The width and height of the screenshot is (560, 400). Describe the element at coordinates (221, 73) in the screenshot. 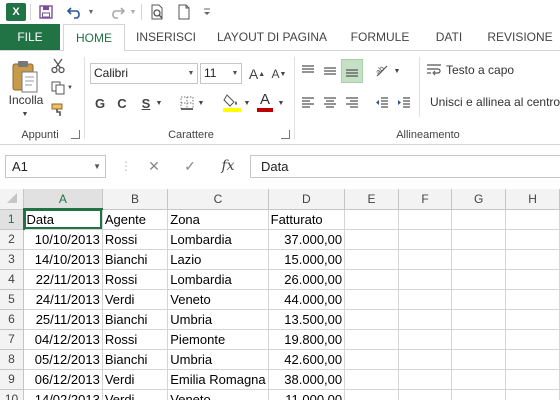

I see `font-size-combo: 11 ▼` at that location.